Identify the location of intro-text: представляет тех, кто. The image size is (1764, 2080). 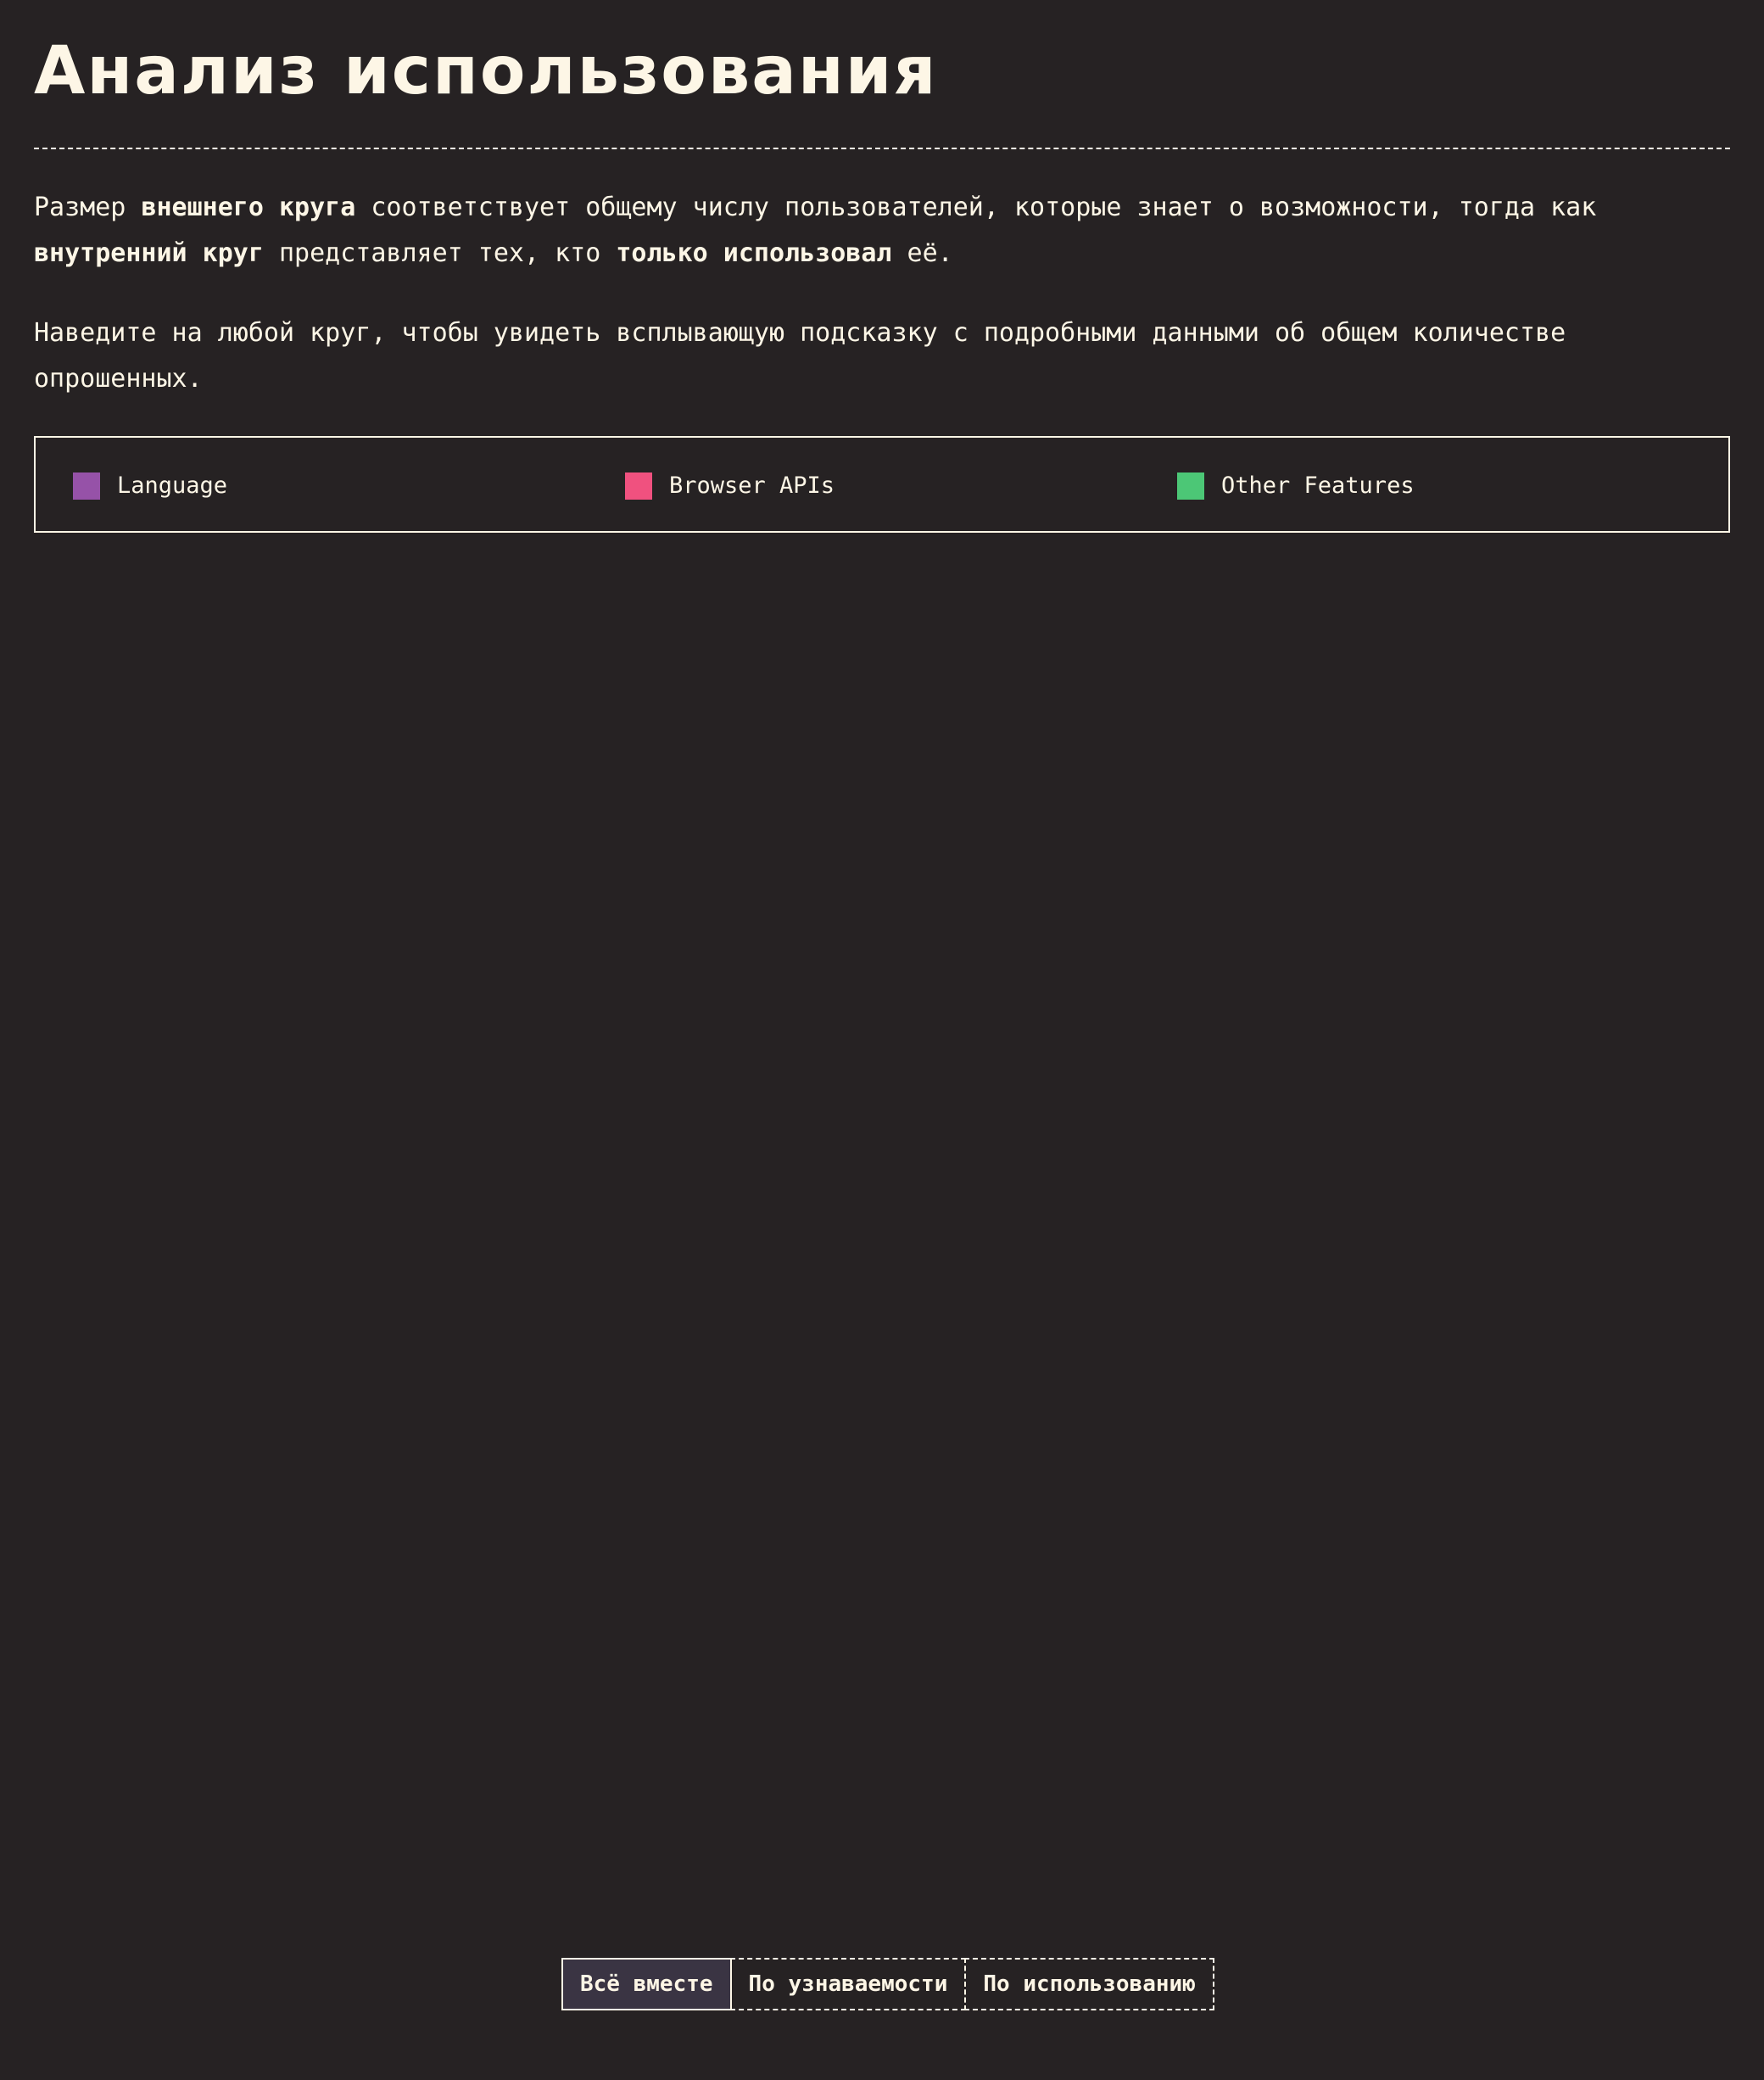
(440, 253).